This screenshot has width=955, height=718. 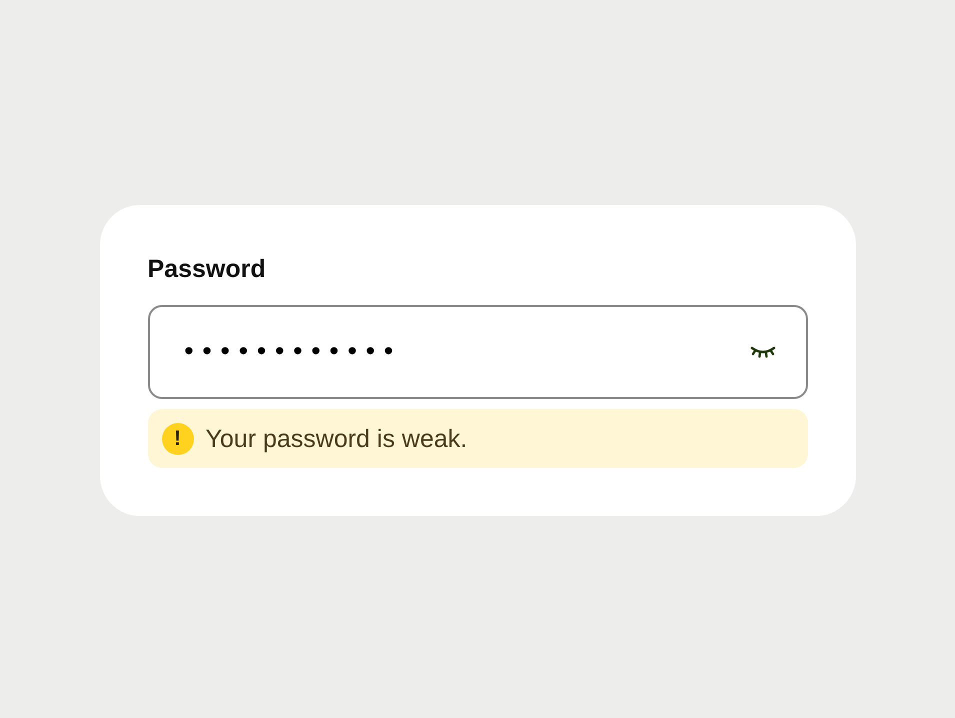 What do you see at coordinates (178, 438) in the screenshot?
I see `warning-icon: !` at bounding box center [178, 438].